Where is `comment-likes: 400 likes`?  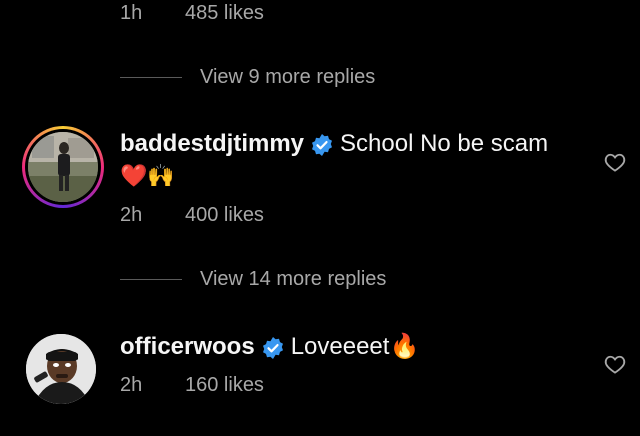
comment-likes: 400 likes is located at coordinates (224, 215).